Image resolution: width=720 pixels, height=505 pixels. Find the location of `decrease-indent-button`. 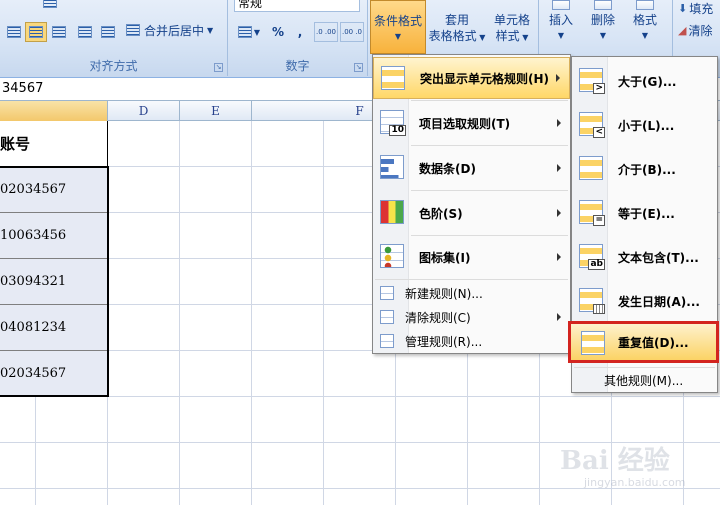

decrease-indent-button is located at coordinates (85, 32).